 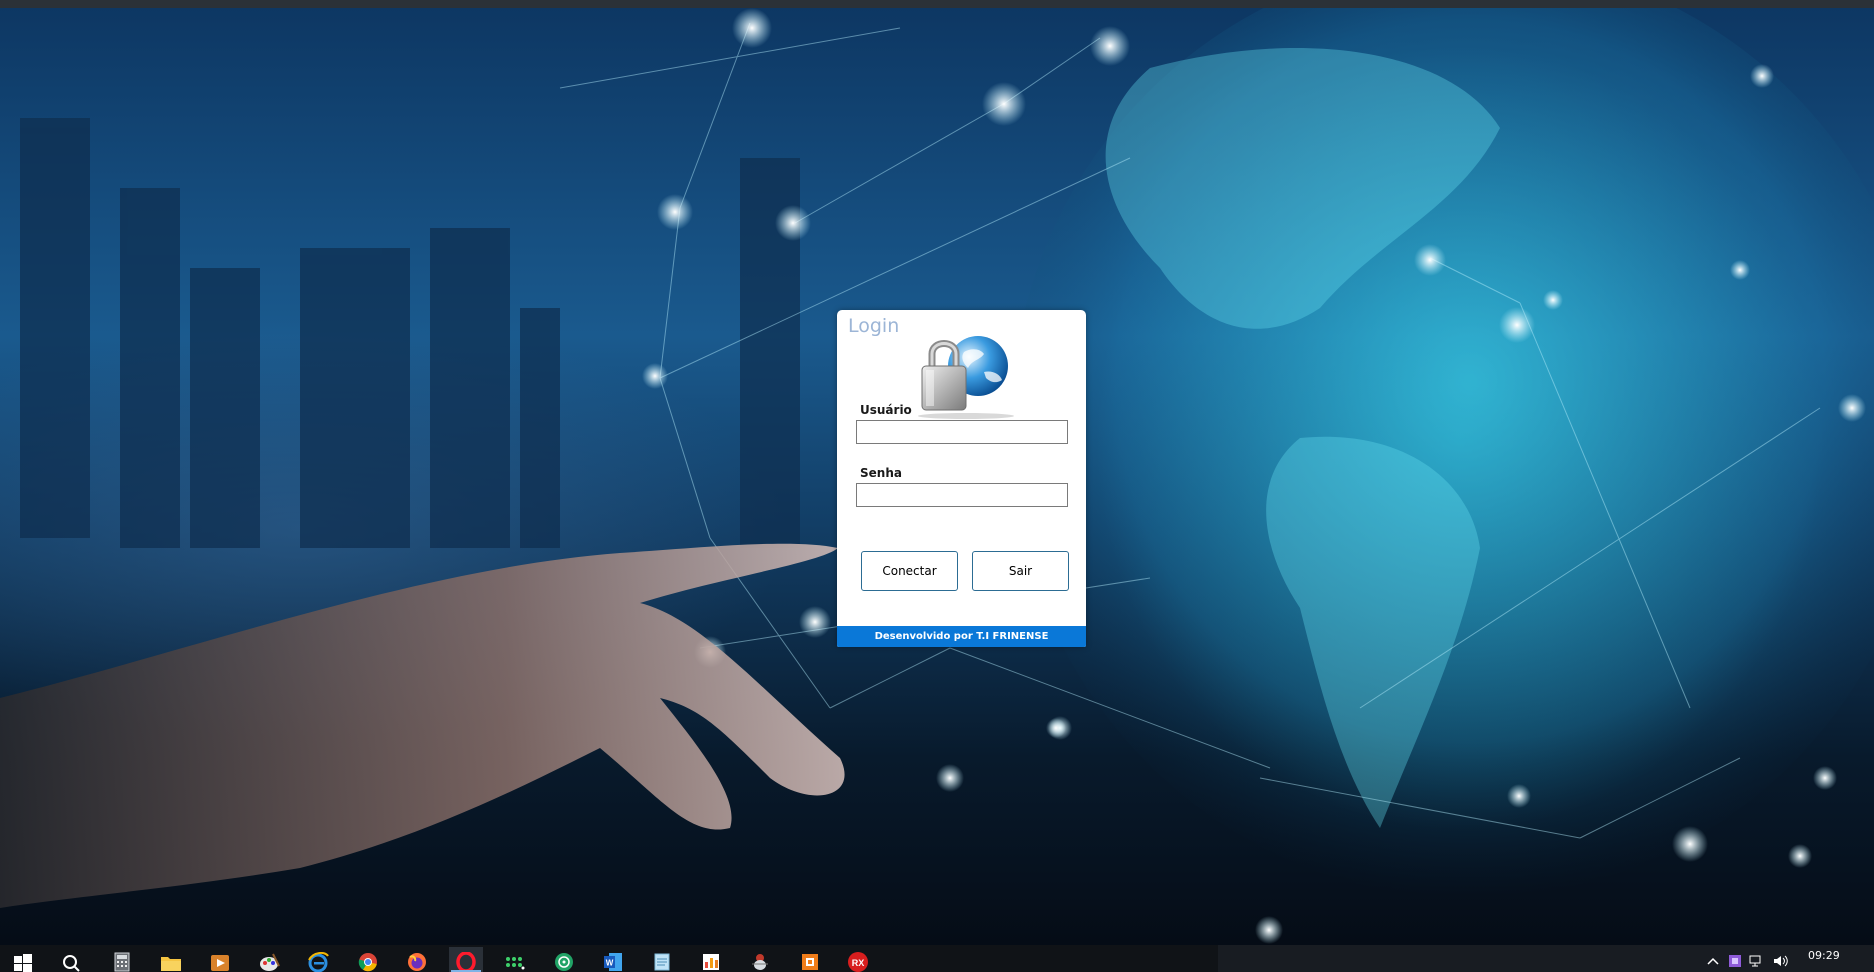 I want to click on top-strip, so click(x=937, y=4).